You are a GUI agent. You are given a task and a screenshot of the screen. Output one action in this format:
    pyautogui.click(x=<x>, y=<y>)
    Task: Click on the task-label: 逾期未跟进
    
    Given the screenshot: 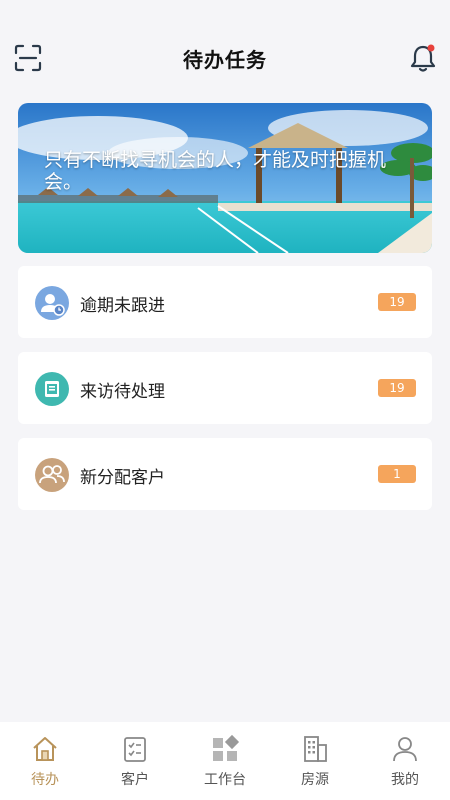 What is the action you would take?
    pyautogui.click(x=122, y=306)
    